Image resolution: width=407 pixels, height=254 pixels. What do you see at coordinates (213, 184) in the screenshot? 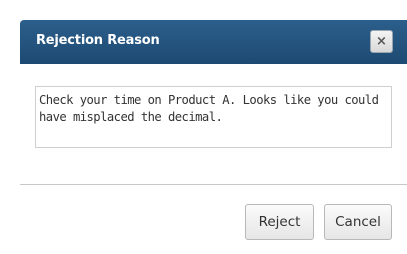
I see `footer-divider` at bounding box center [213, 184].